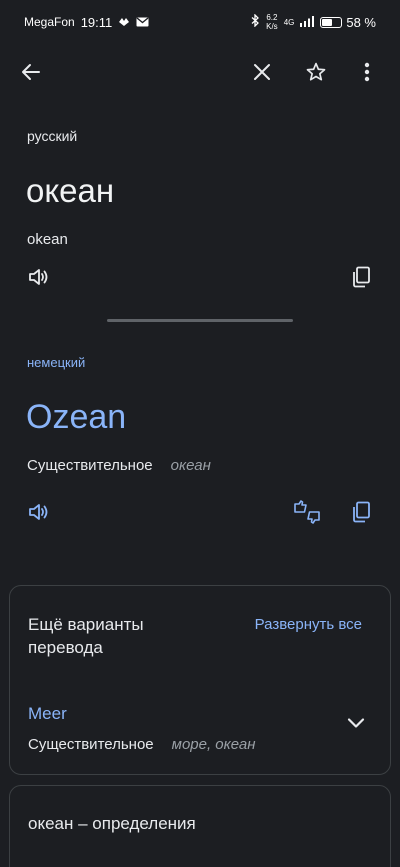  I want to click on translation-text: Ozean, so click(76, 417).